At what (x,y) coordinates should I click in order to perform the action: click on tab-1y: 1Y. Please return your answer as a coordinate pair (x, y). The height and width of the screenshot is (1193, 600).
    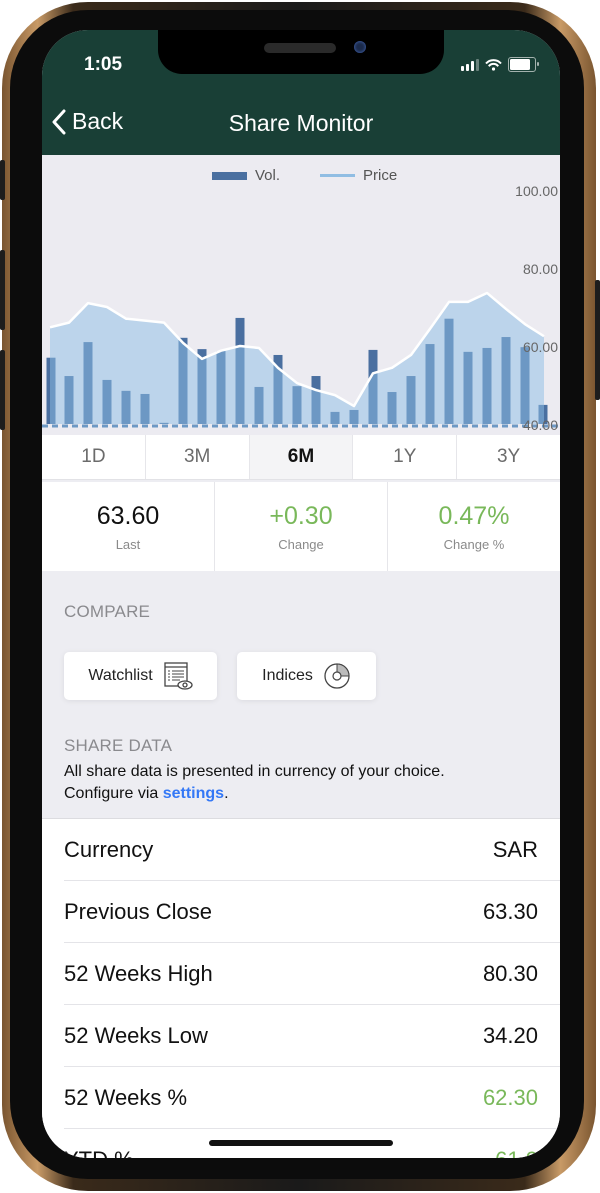
    Looking at the image, I should click on (405, 457).